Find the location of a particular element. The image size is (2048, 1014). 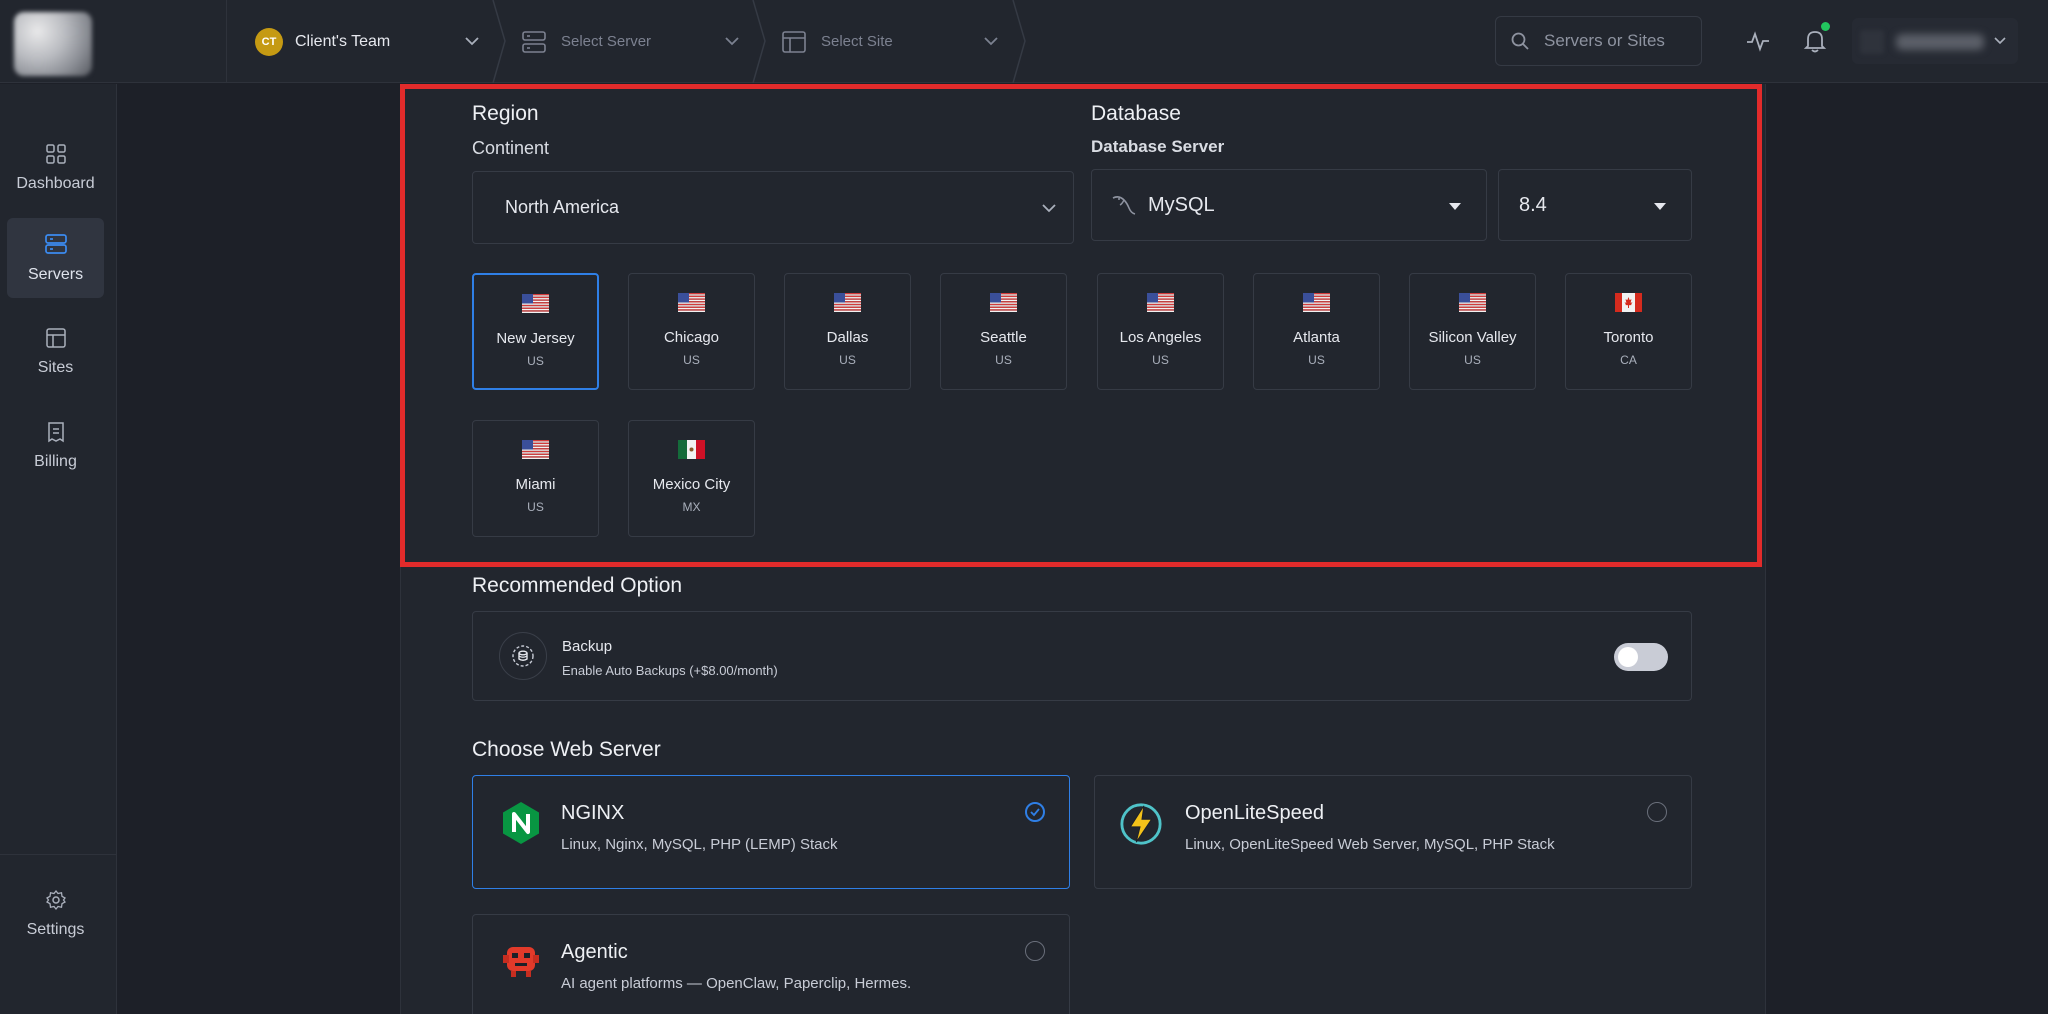

nginx-icon is located at coordinates (521, 823).